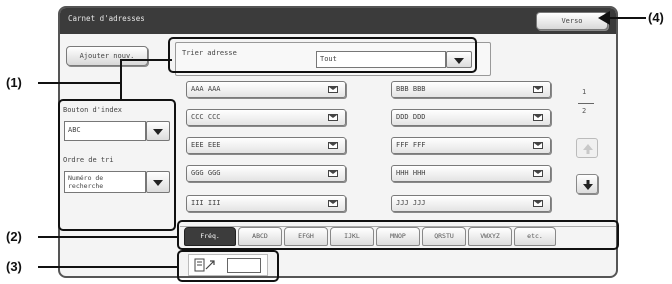 Image resolution: width=672 pixels, height=284 pixels. I want to click on arrow-down-icon, so click(587, 184).